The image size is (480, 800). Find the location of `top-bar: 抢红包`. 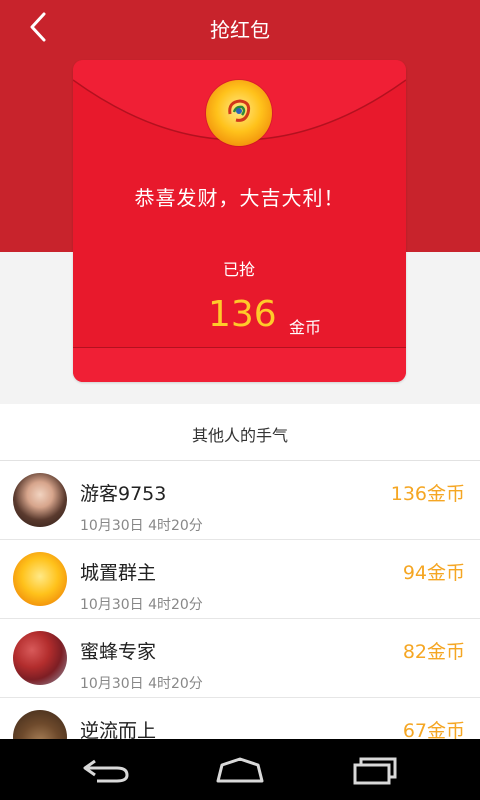

top-bar: 抢红包 is located at coordinates (240, 26).